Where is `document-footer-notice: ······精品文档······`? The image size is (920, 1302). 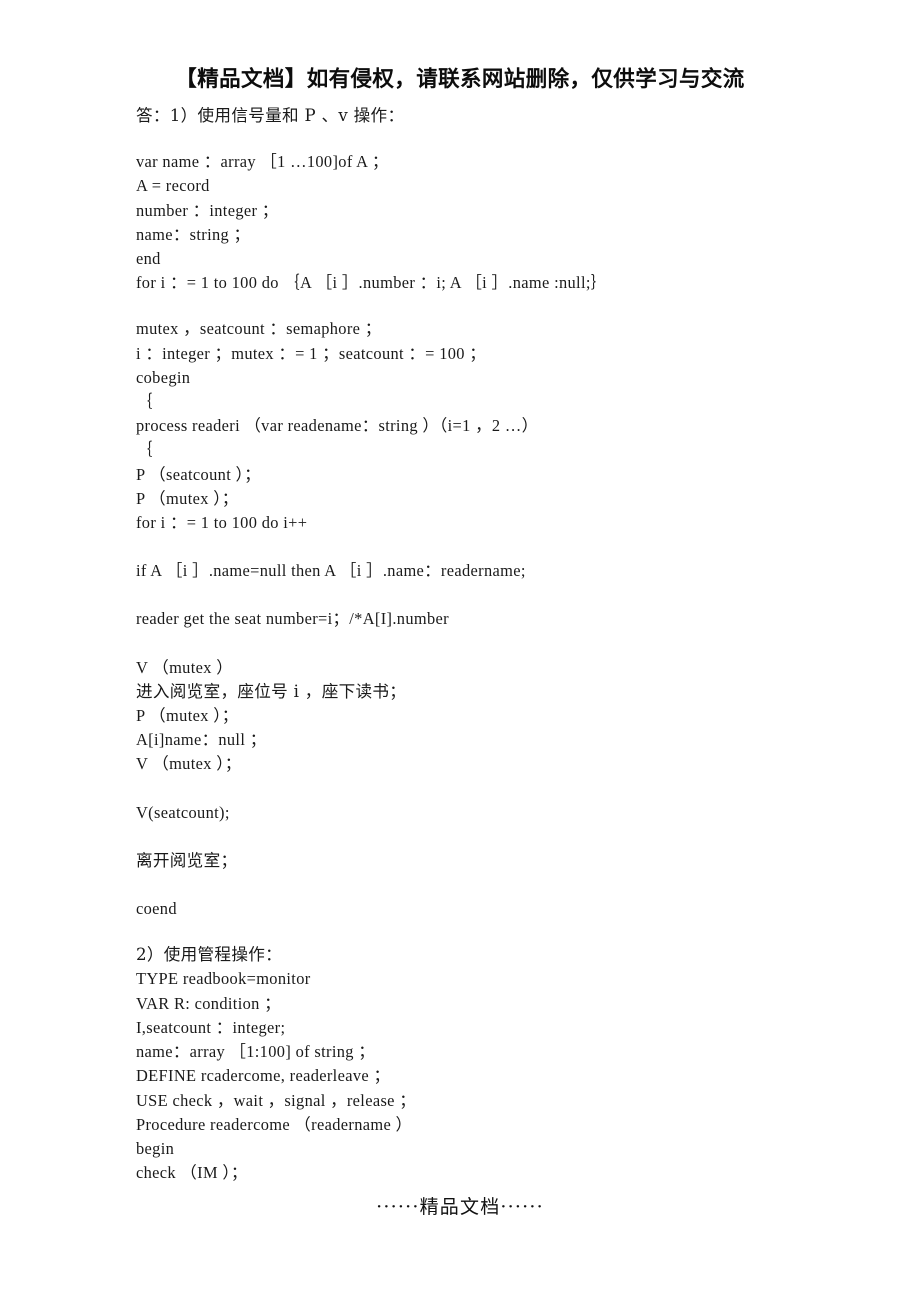
document-footer-notice: ······精品文档······ is located at coordinates (460, 1207).